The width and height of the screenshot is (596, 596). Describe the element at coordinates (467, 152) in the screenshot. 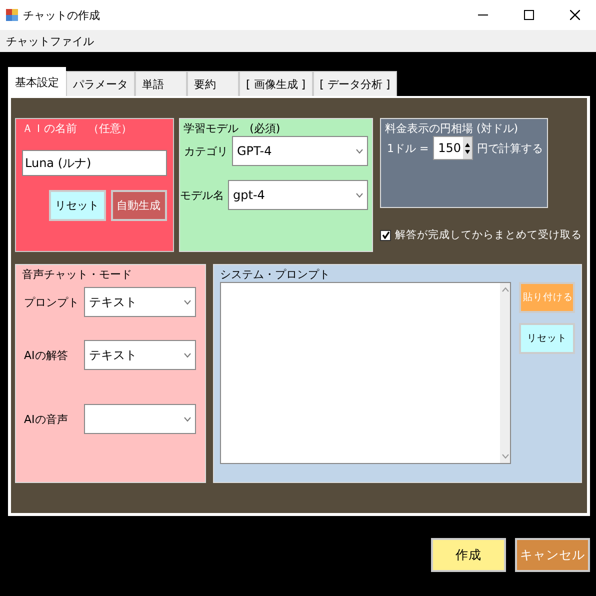

I see `down-arrow-icon` at that location.